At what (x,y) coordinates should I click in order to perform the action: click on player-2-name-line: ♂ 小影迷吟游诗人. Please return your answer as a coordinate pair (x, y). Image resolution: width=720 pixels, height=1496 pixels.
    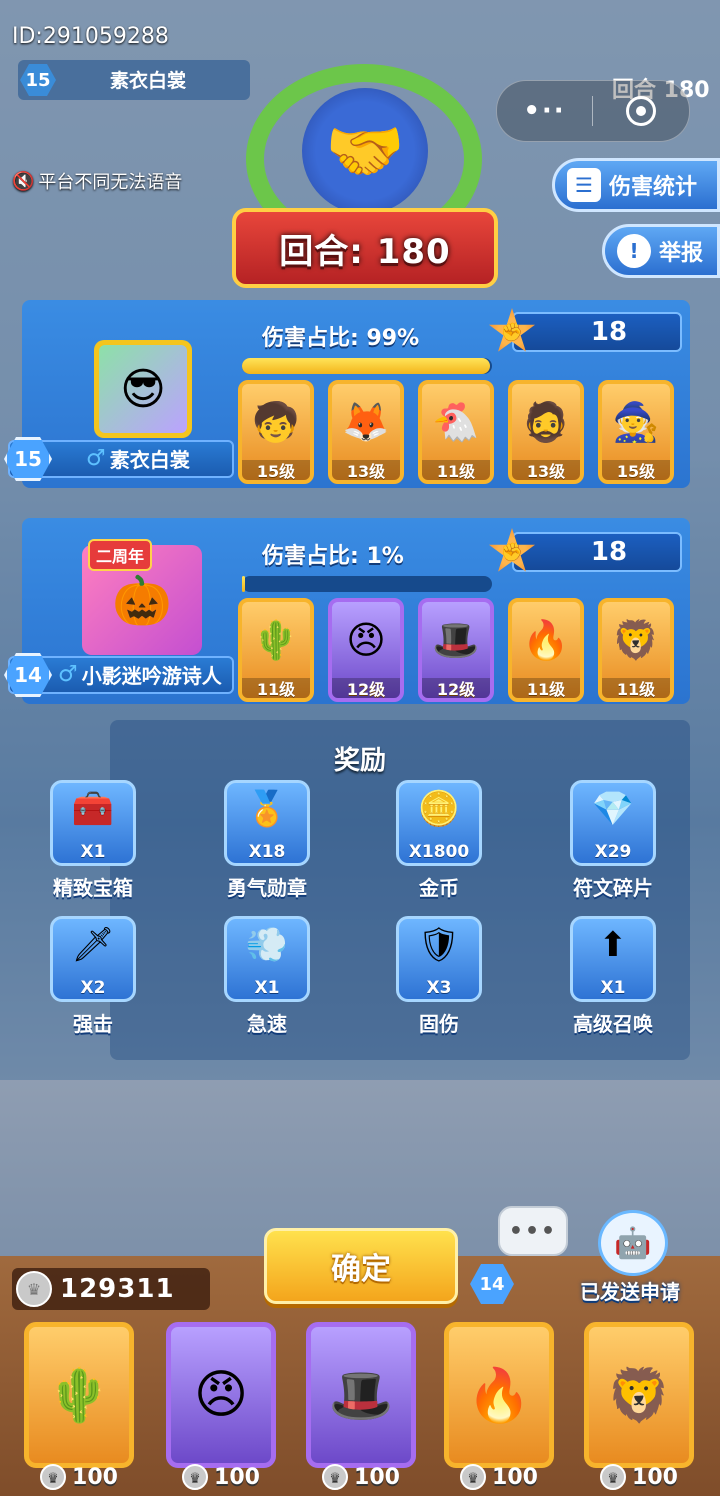
    Looking at the image, I should click on (140, 674).